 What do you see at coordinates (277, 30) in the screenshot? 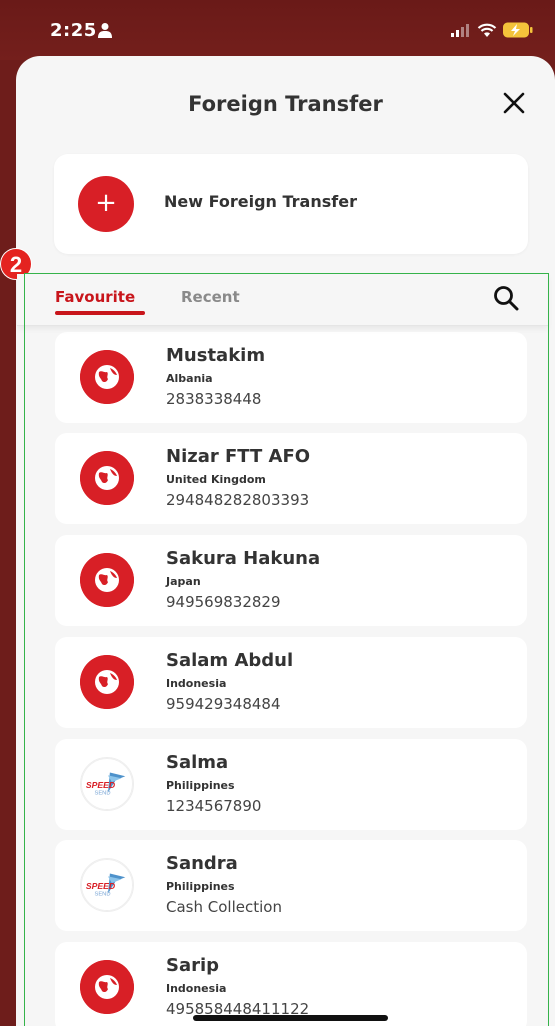
I see `status-bar: 2:25` at bounding box center [277, 30].